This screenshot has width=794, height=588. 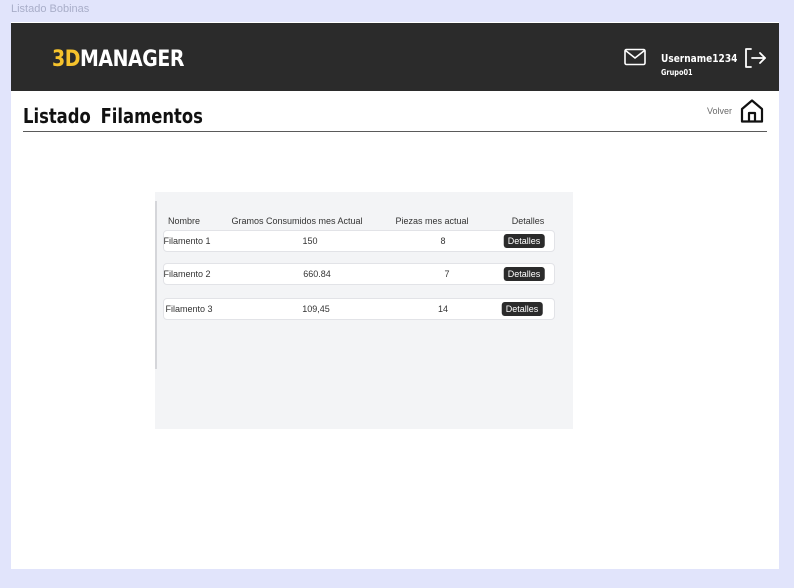 I want to click on page-title: Listado Filamentos, so click(x=113, y=116).